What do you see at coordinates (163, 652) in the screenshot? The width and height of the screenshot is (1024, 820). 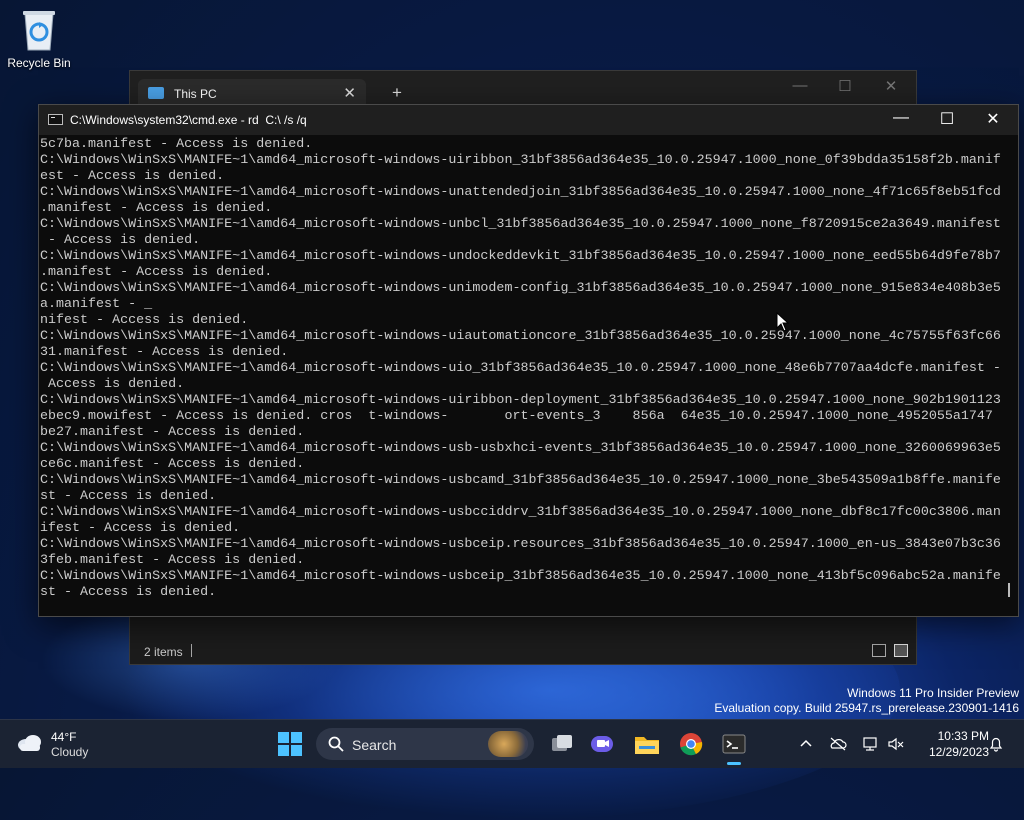 I see `item-count: 2 items` at bounding box center [163, 652].